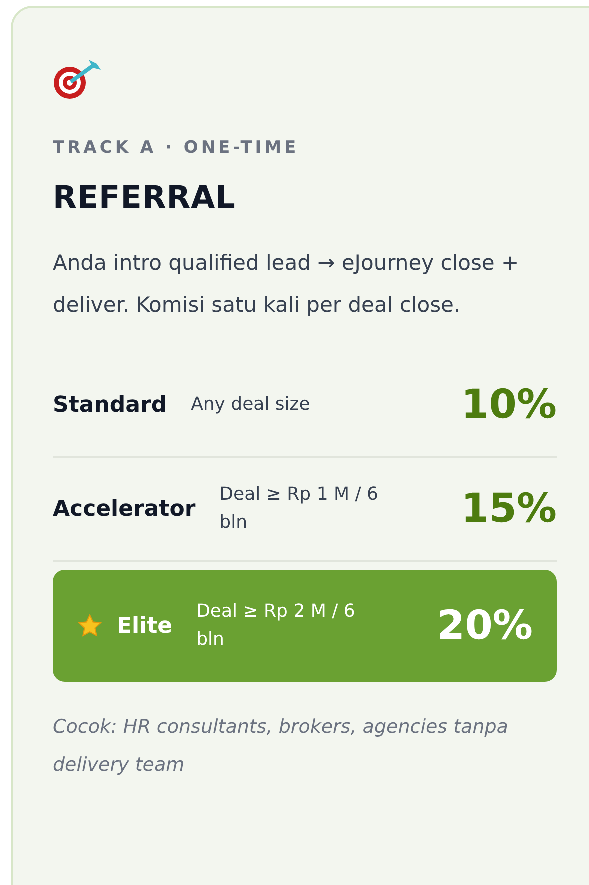 This screenshot has width=589, height=885. I want to click on card-title: REFERRAL, so click(145, 198).